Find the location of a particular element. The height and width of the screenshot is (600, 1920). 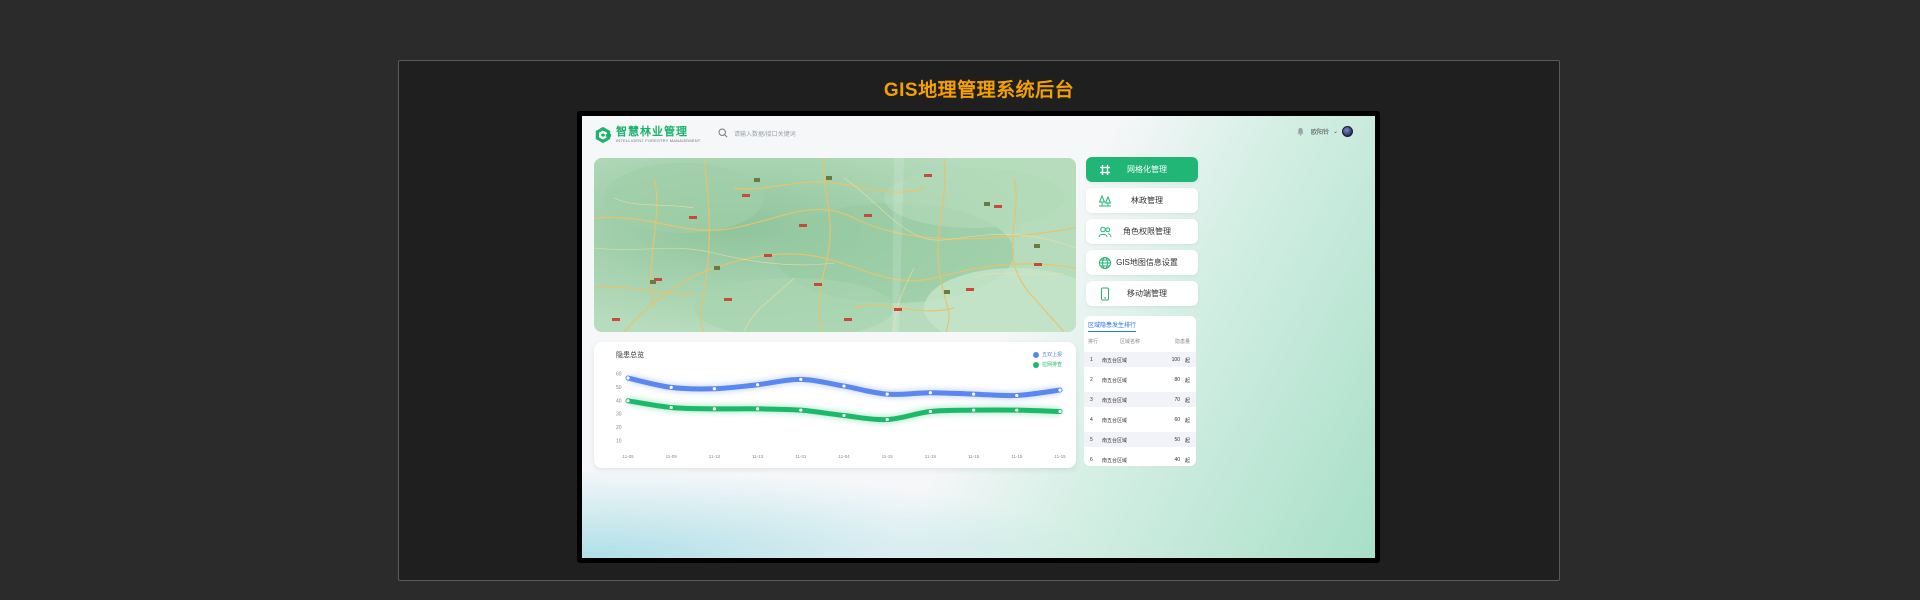

row-count: 100 is located at coordinates (1175, 360).